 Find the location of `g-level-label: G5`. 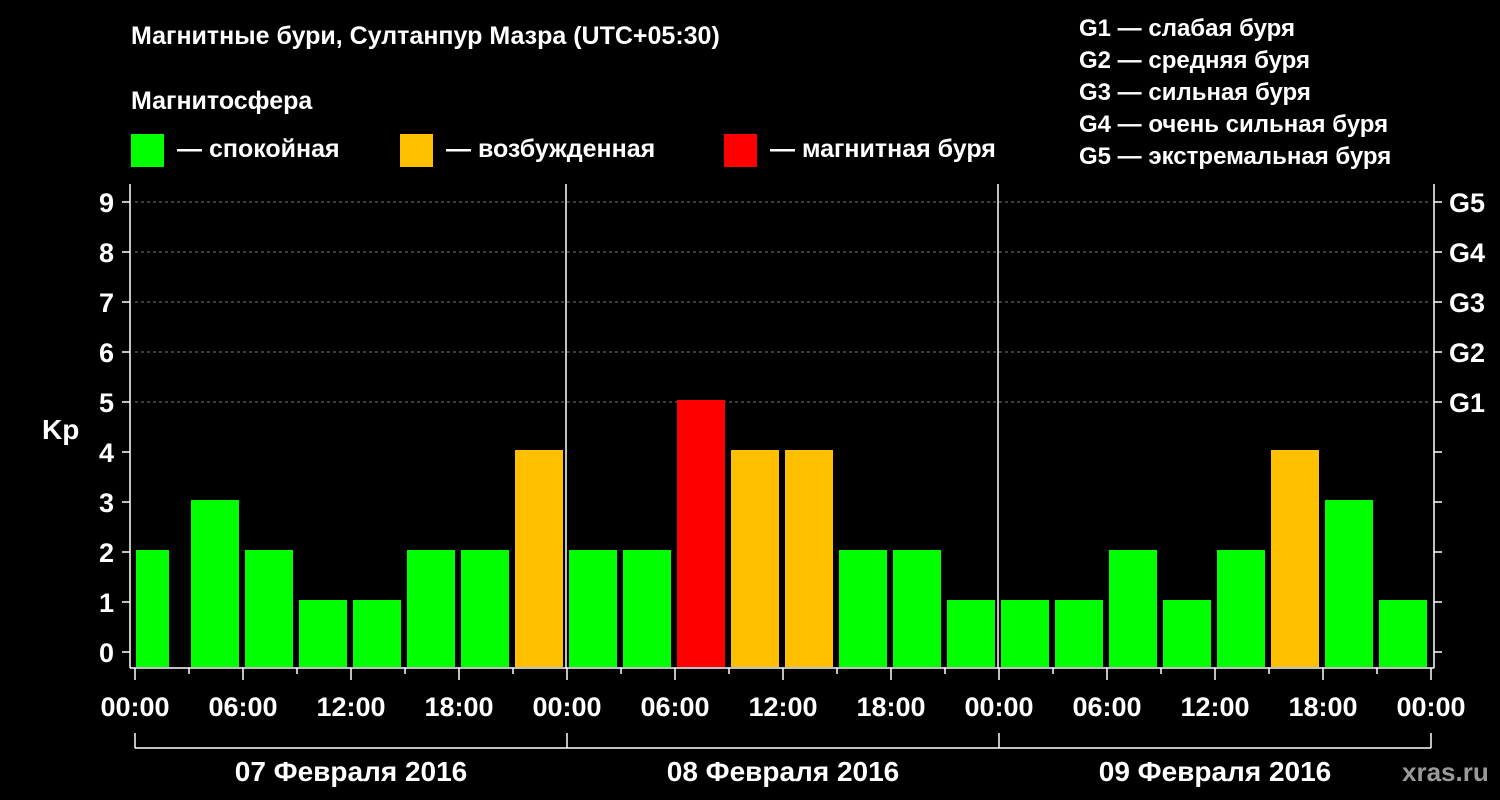

g-level-label: G5 is located at coordinates (1467, 203).